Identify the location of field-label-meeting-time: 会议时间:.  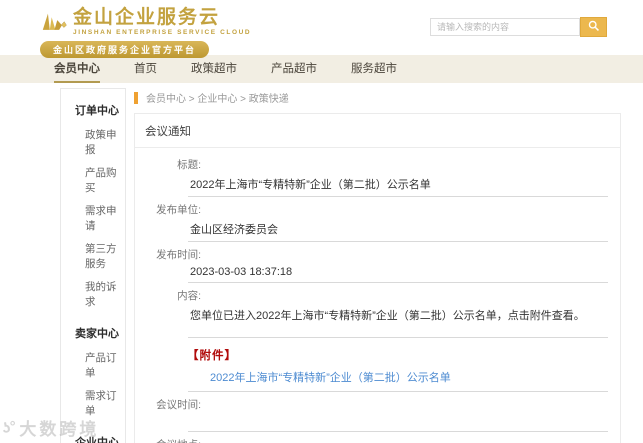
(178, 405).